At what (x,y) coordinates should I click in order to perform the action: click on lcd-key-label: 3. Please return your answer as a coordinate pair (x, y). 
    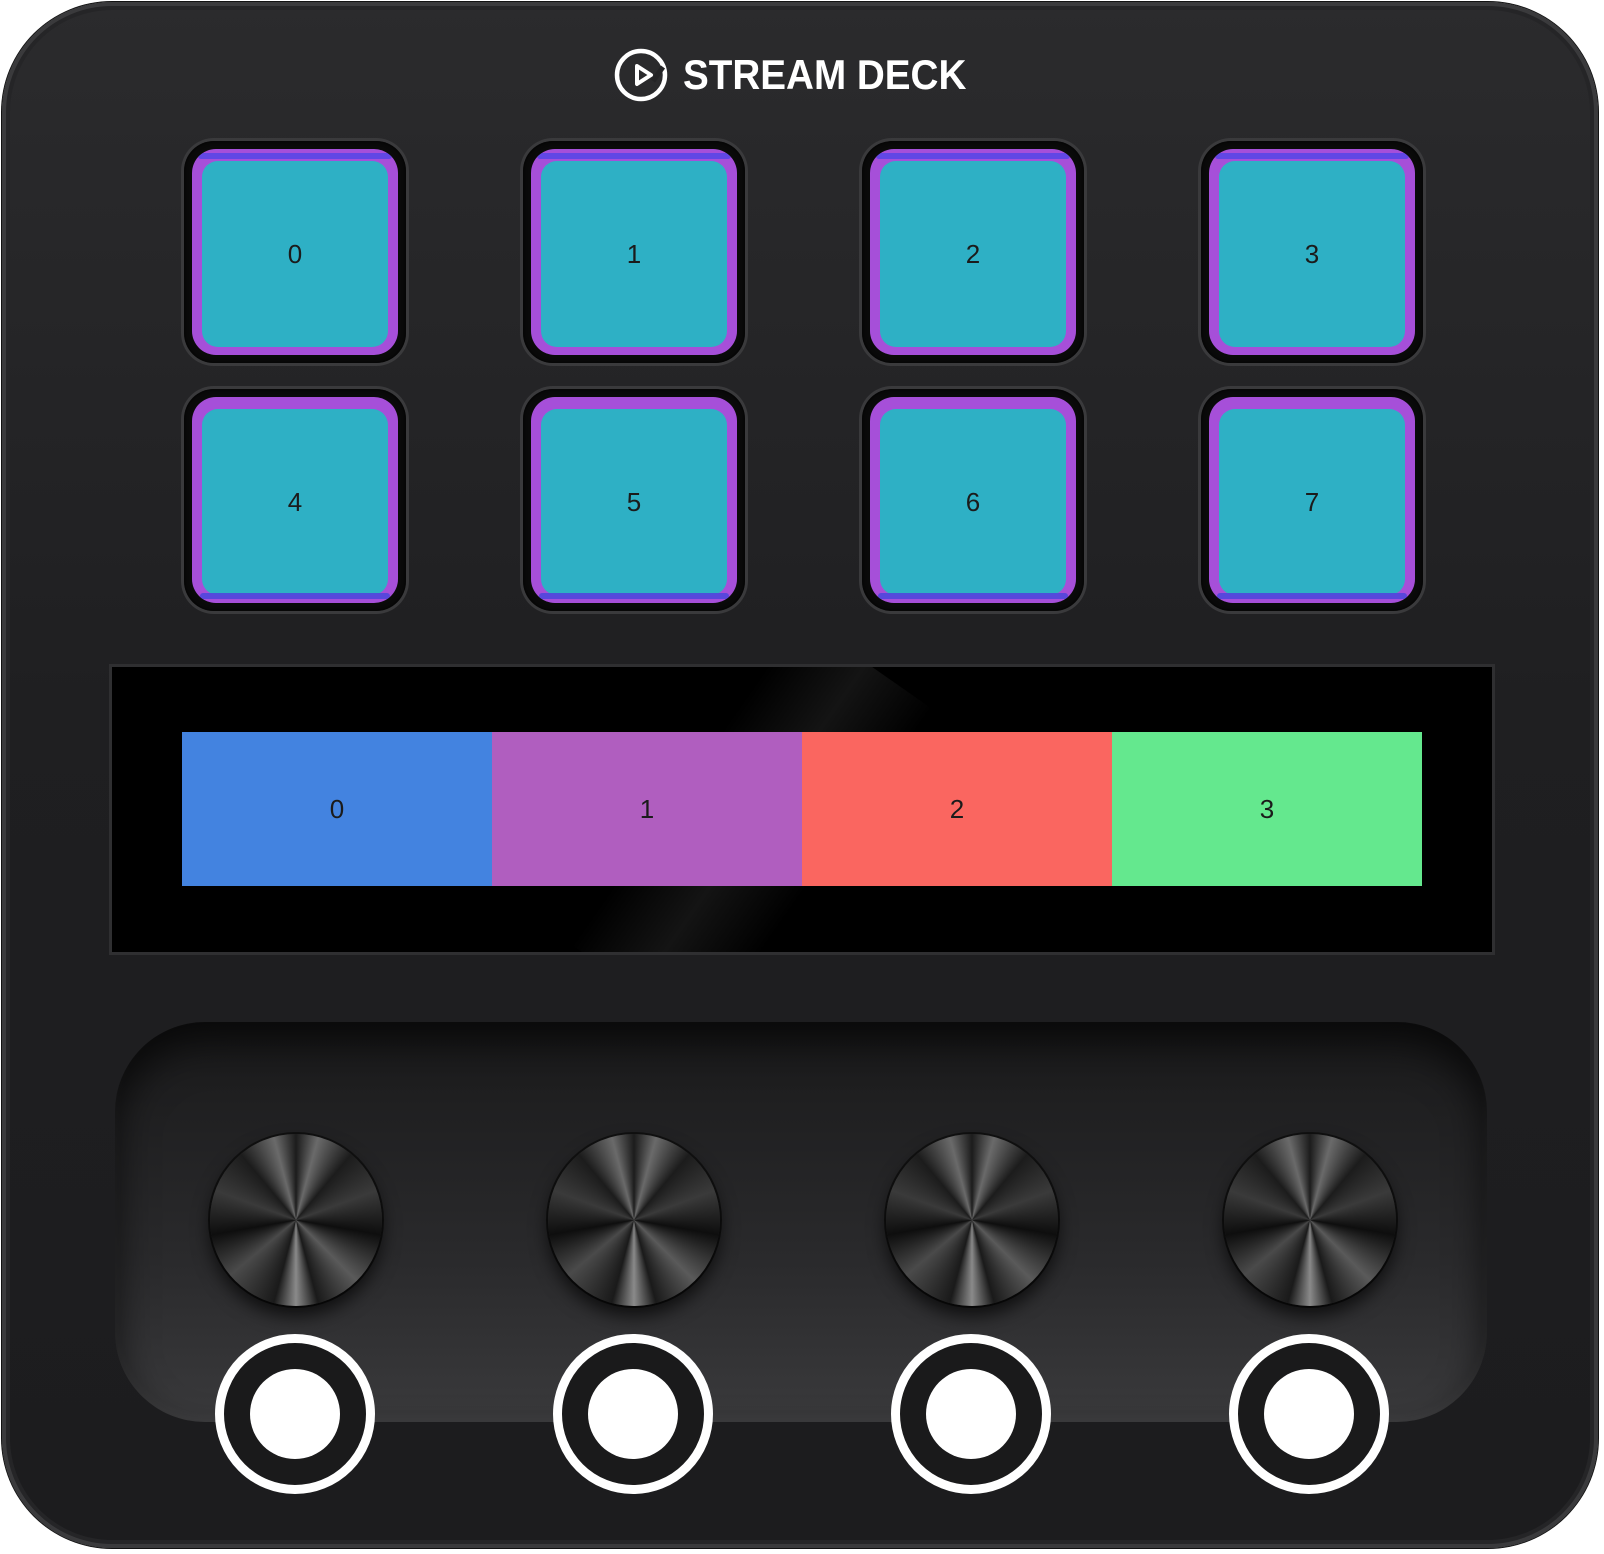
    Looking at the image, I should click on (1312, 254).